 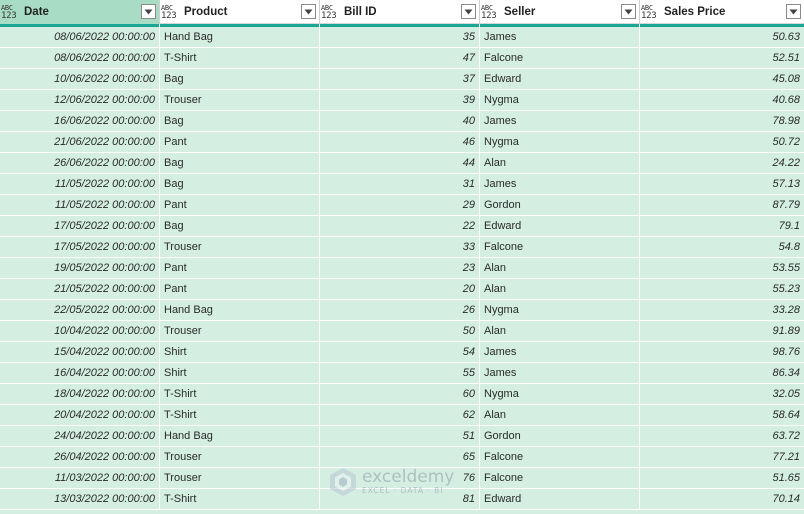 I want to click on cell-bill-id: 54, so click(x=400, y=352).